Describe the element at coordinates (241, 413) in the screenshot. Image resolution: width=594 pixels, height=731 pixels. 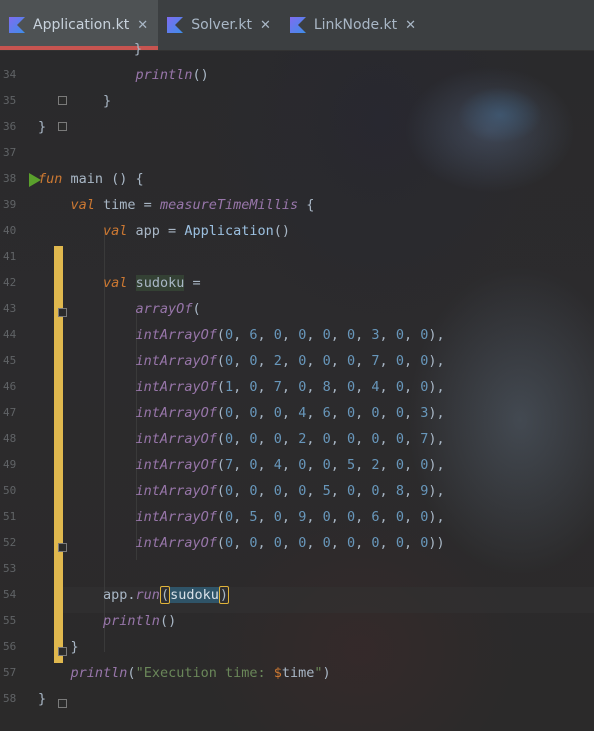
I see `code-line: intArrayOf(0, 0, 0, 4, 6, 0, 0, 0, 3),` at that location.